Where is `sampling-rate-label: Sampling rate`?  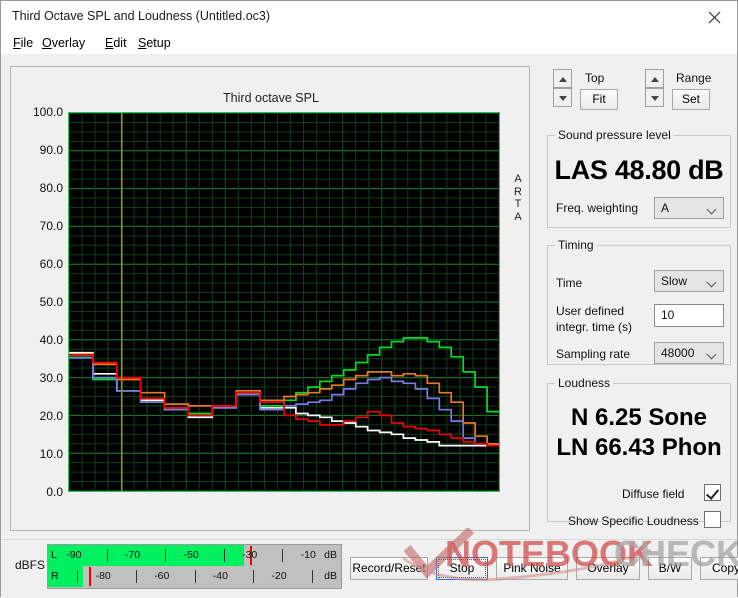
sampling-rate-label: Sampling rate is located at coordinates (593, 354).